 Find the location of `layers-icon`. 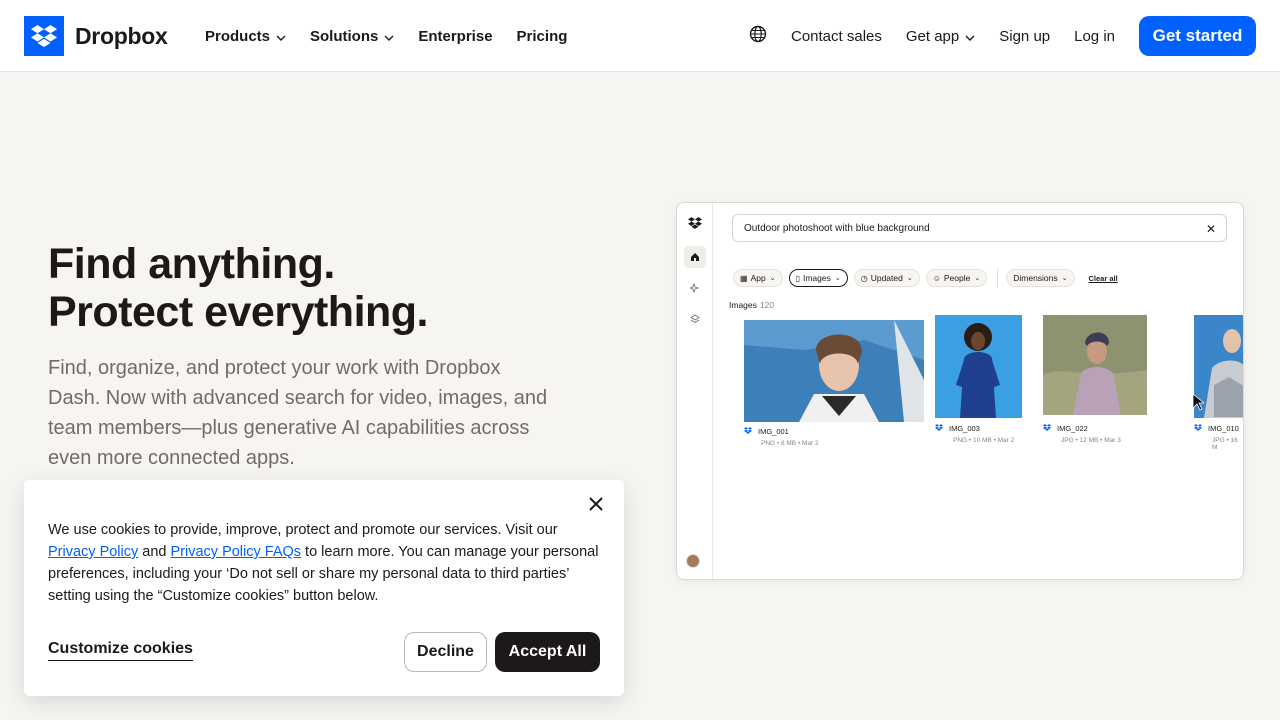

layers-icon is located at coordinates (695, 319).